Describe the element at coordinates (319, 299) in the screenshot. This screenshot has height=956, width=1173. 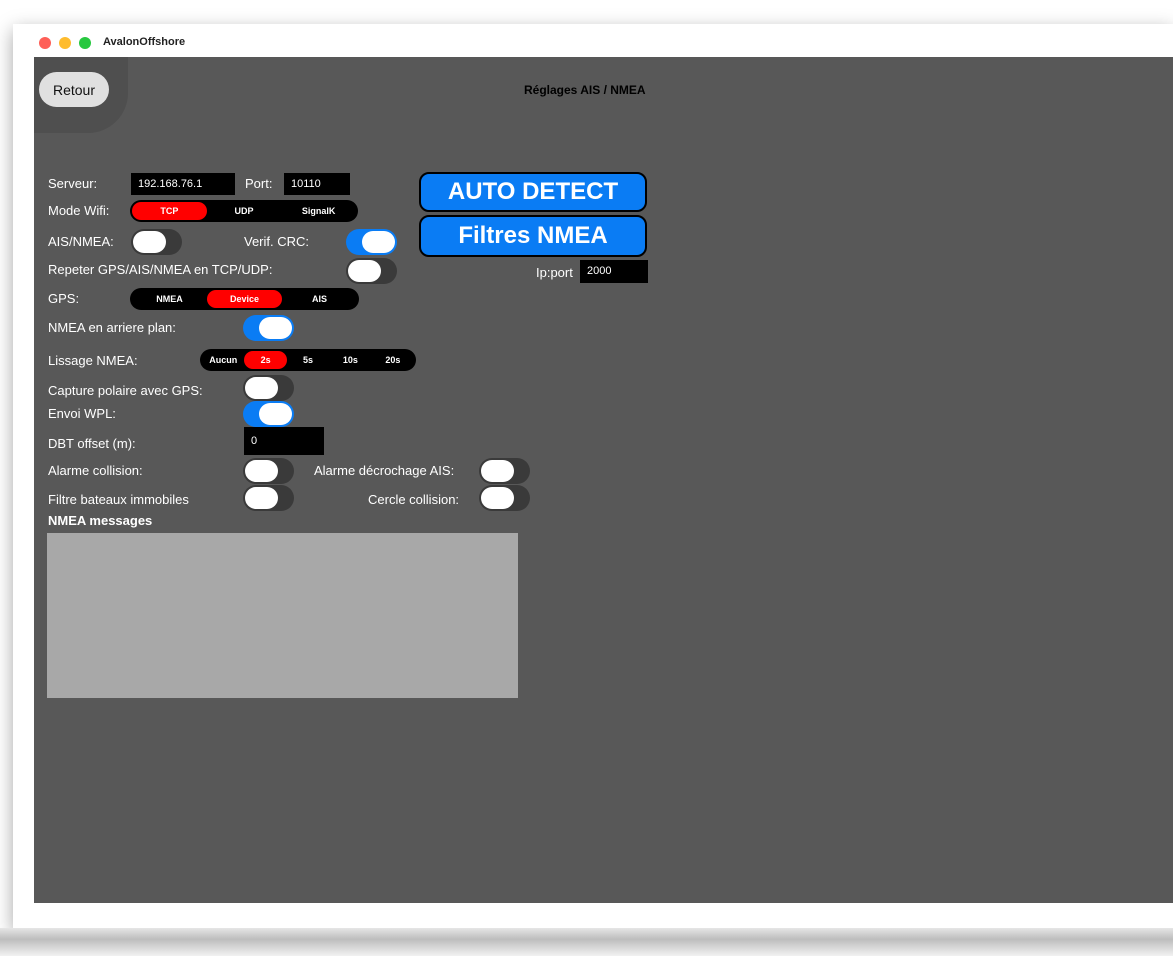
I see `gps-option-ais: AIS` at that location.